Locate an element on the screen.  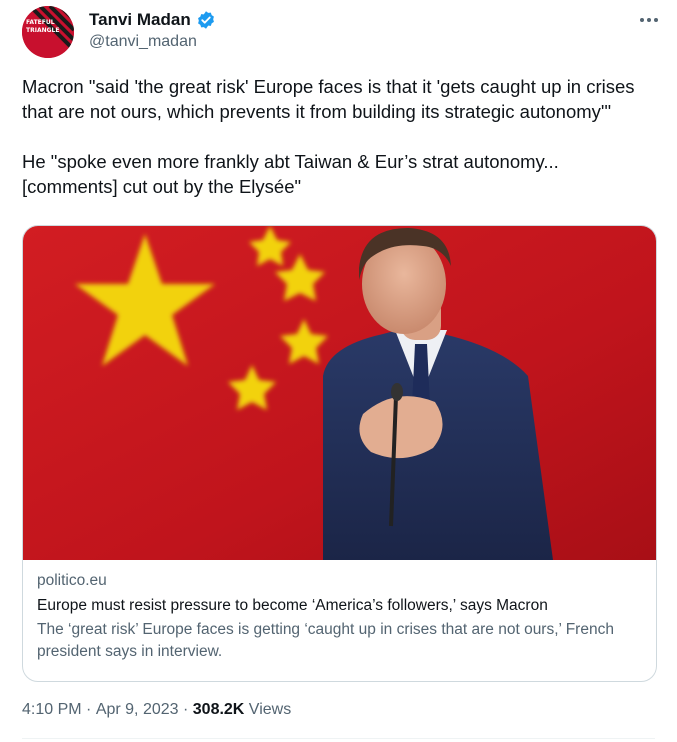
more-options-icon is located at coordinates (649, 20).